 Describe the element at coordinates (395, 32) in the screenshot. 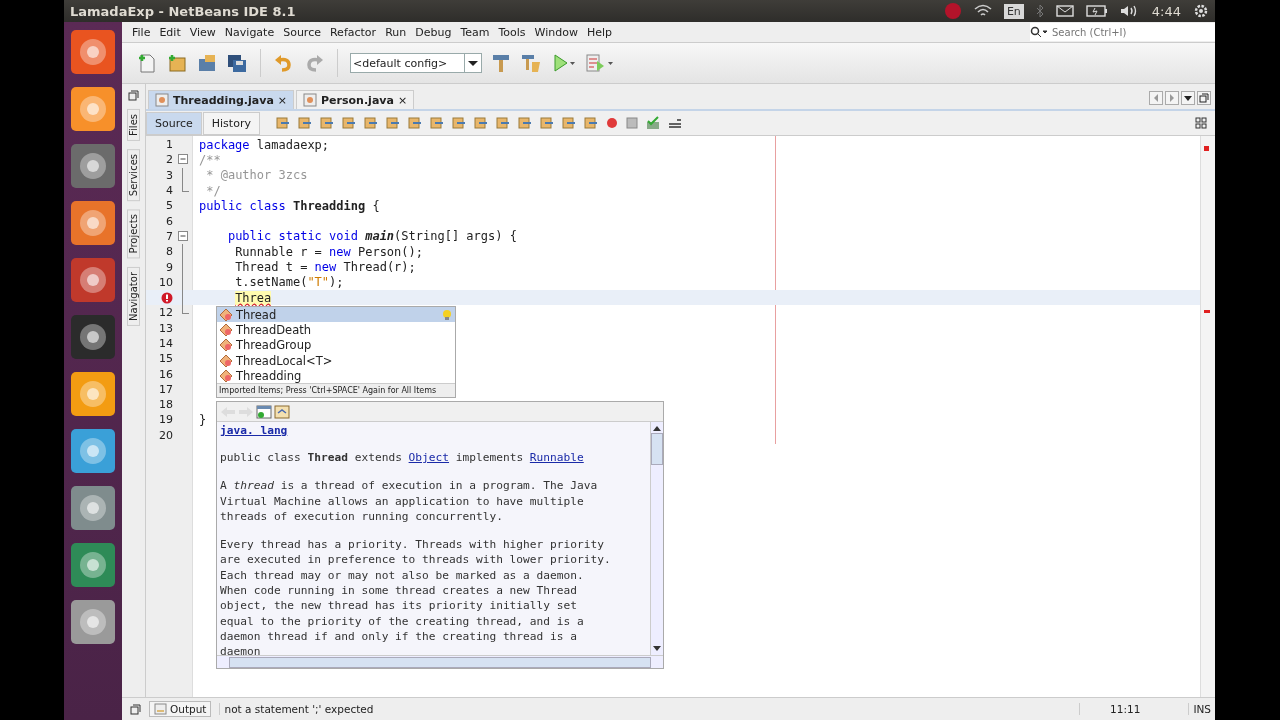

I see `menu-item: Run` at that location.